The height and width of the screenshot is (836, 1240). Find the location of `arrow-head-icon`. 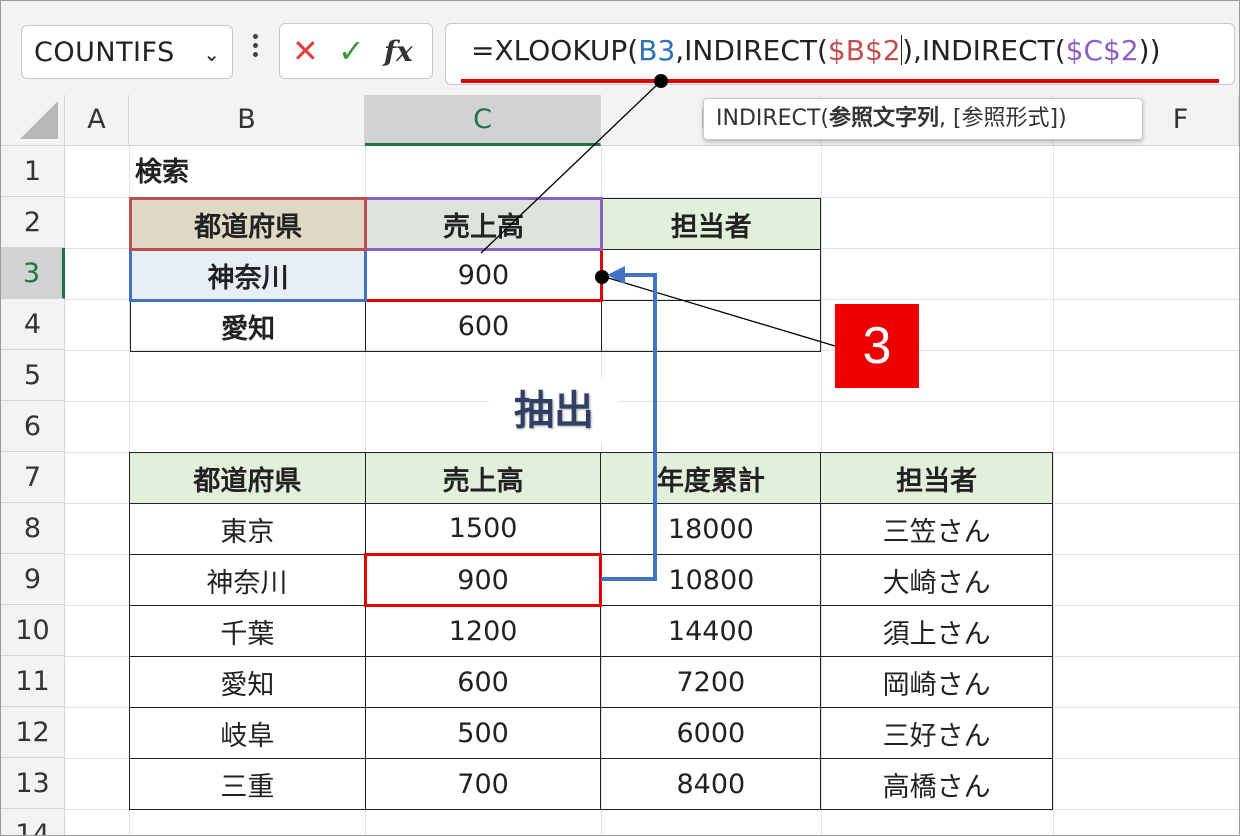

arrow-head-icon is located at coordinates (616, 275).